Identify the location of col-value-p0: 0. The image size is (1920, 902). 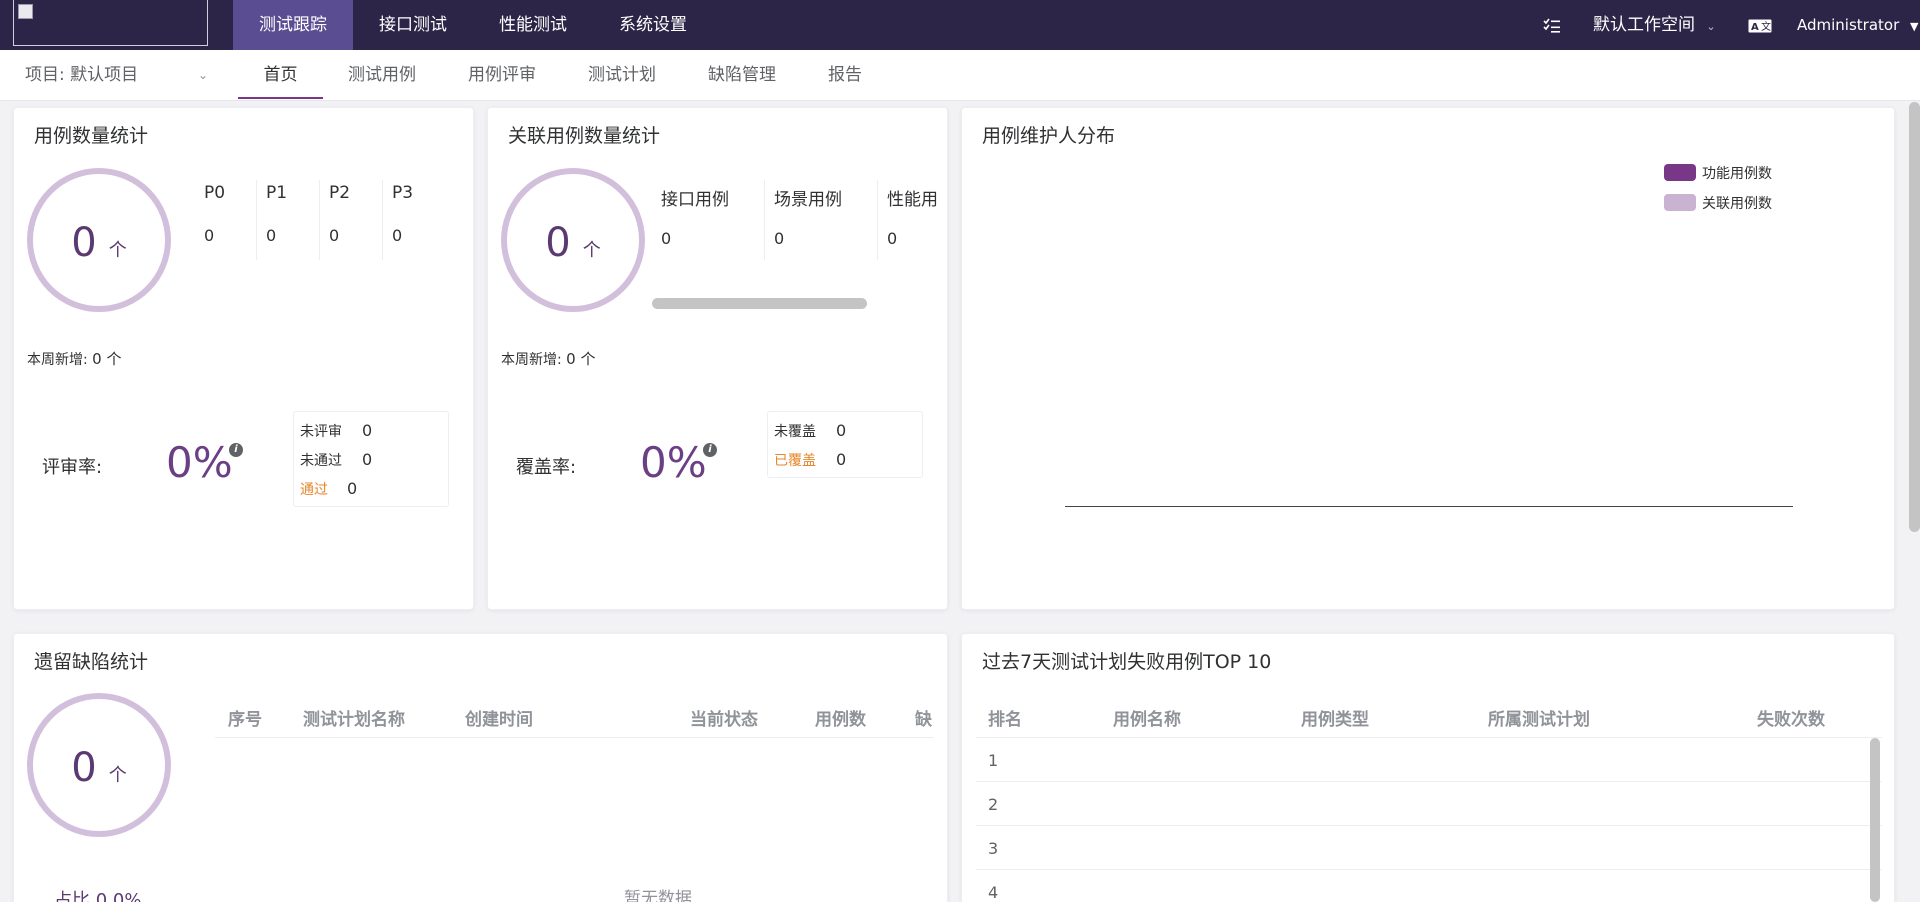
(209, 235).